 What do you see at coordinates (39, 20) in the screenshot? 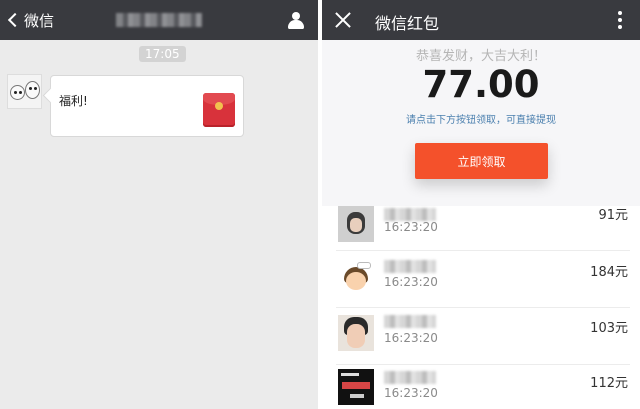
I see `back-label: 微信` at bounding box center [39, 20].